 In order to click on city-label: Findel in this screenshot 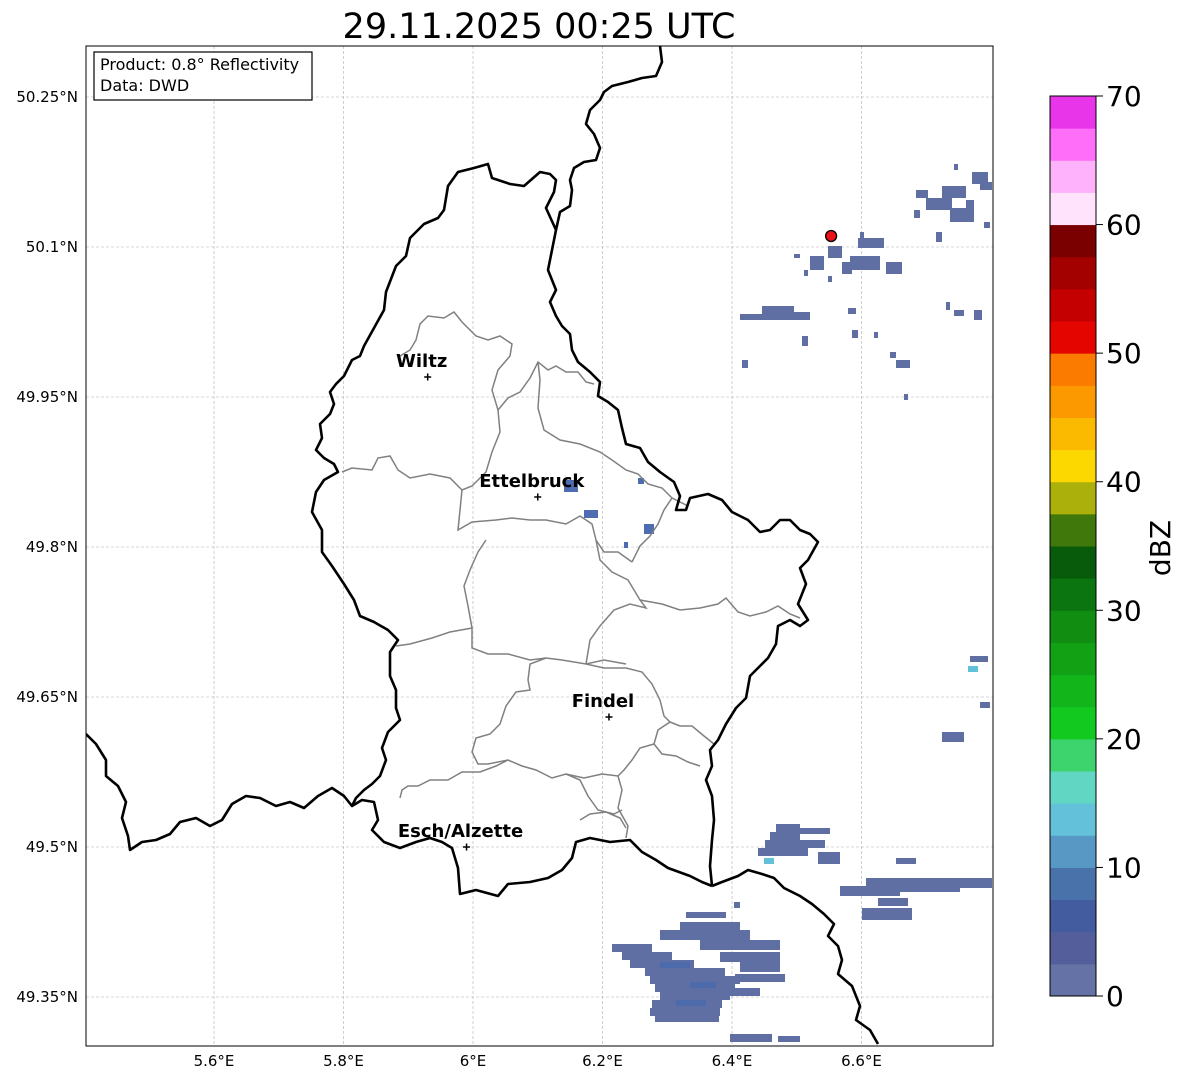, I will do `click(603, 701)`.